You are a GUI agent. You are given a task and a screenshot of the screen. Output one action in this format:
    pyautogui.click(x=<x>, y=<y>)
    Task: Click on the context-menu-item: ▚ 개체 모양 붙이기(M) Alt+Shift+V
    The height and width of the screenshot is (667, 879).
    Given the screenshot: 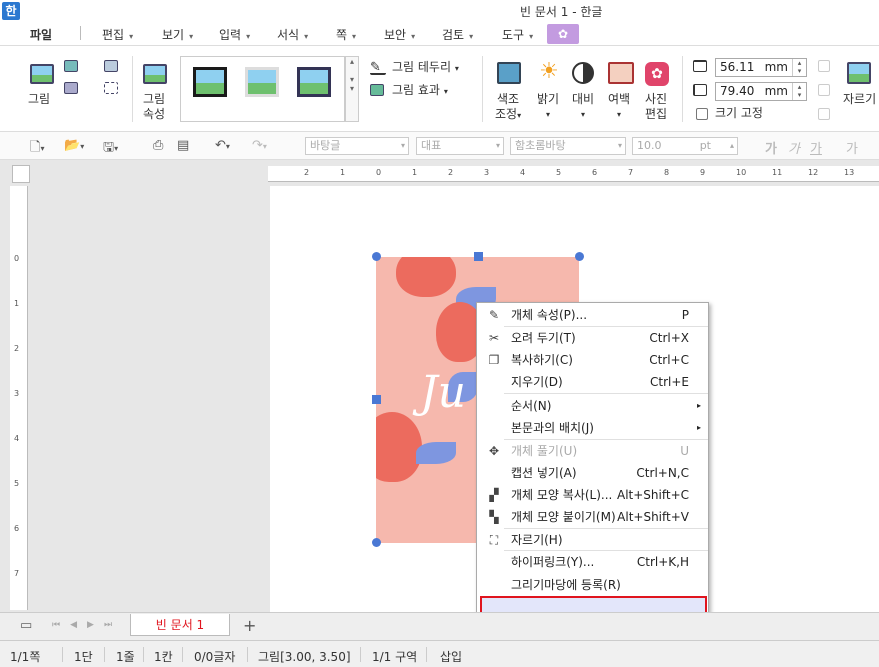 What is the action you would take?
    pyautogui.click(x=592, y=517)
    